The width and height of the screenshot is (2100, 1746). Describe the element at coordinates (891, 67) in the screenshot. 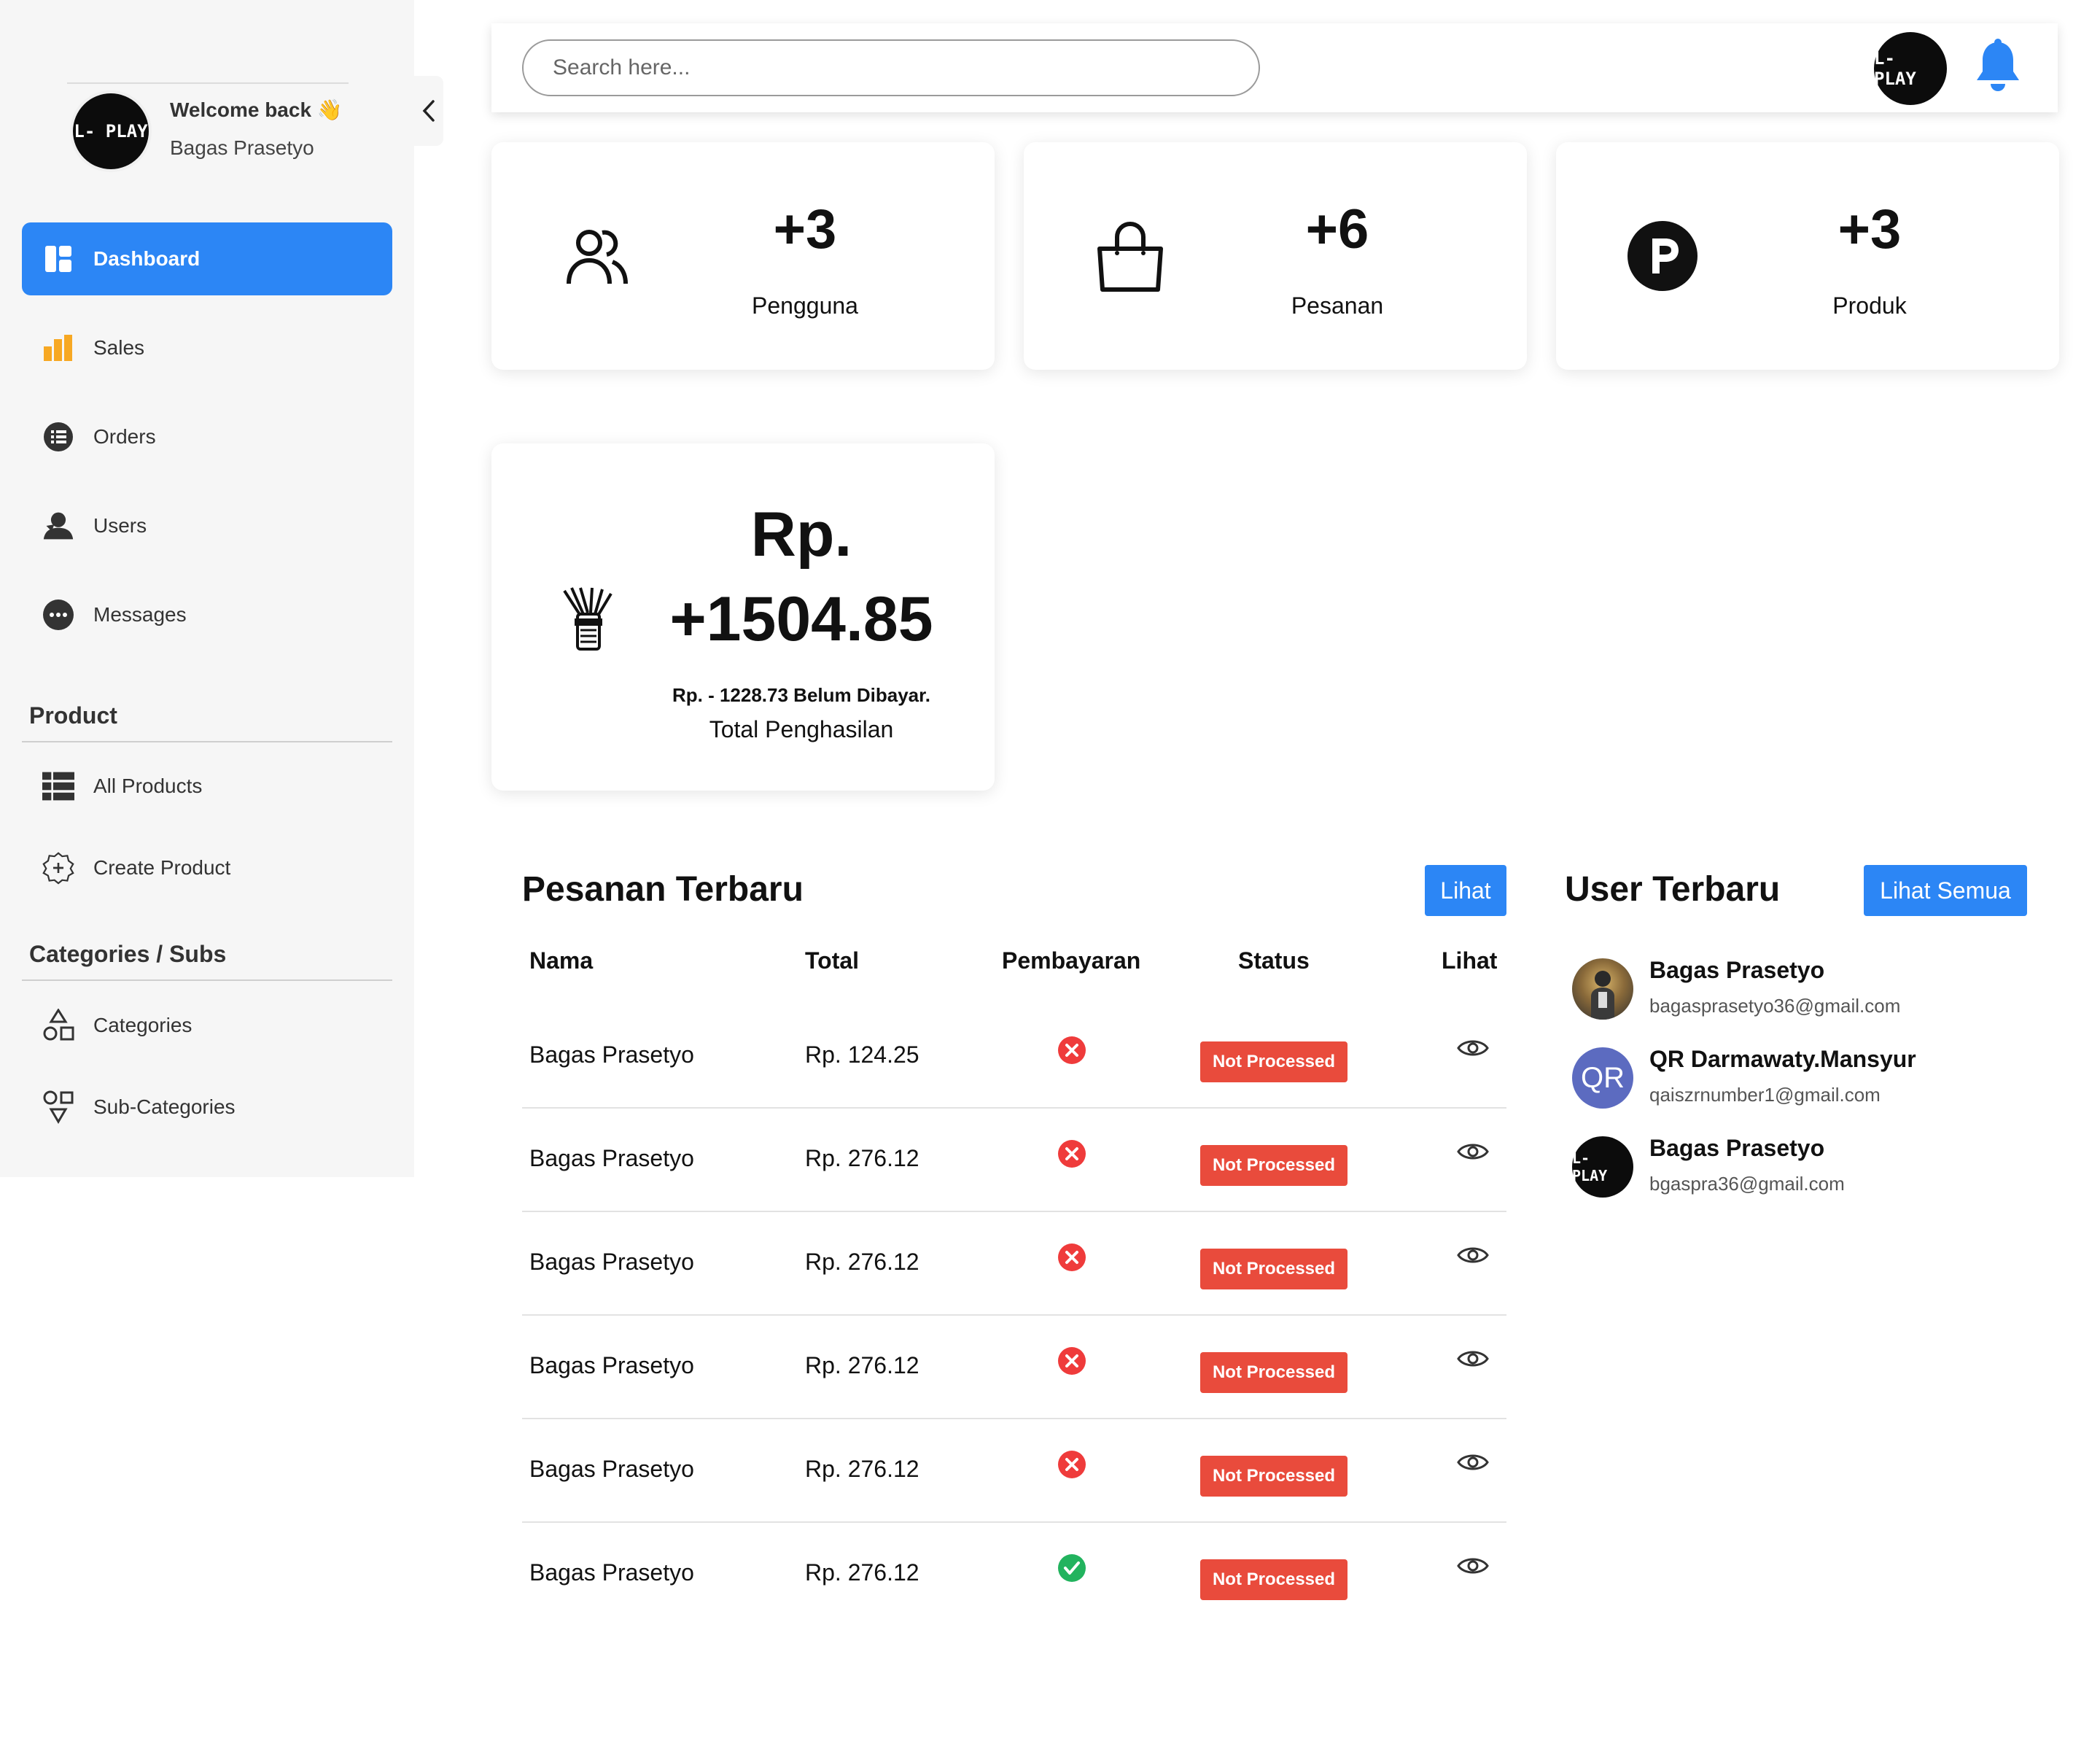

I see `search-input` at that location.